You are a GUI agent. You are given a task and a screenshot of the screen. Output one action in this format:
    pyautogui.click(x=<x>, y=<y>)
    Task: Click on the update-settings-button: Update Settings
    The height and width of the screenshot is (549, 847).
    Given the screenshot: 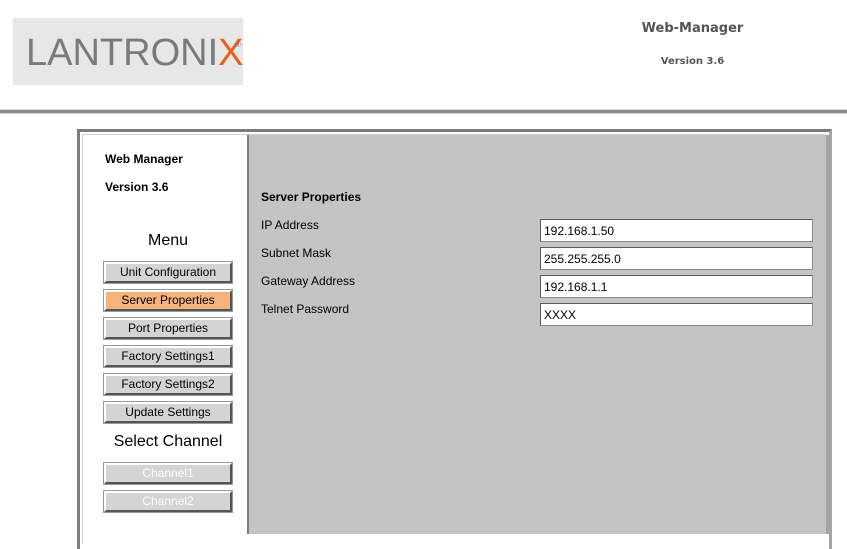 What is the action you would take?
    pyautogui.click(x=168, y=412)
    